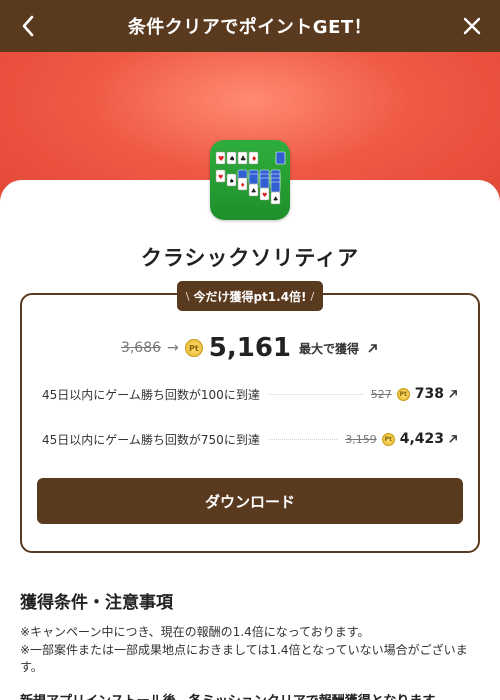  I want to click on solitaire-app-icon: ♥ ♠ ♣ ♦ ♥ ♠ ♦ ♣ ♥ ♣, so click(250, 180).